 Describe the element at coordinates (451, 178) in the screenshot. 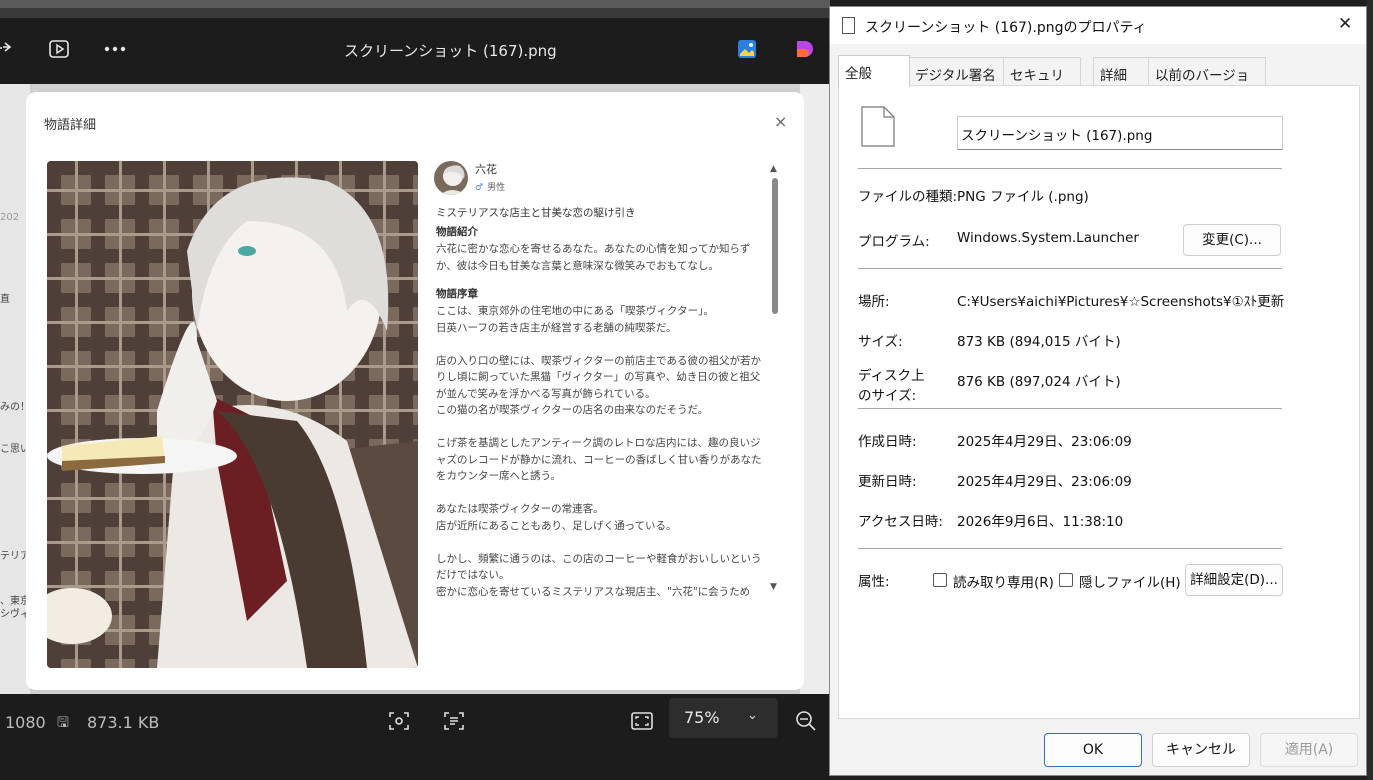

I see `avatar` at that location.